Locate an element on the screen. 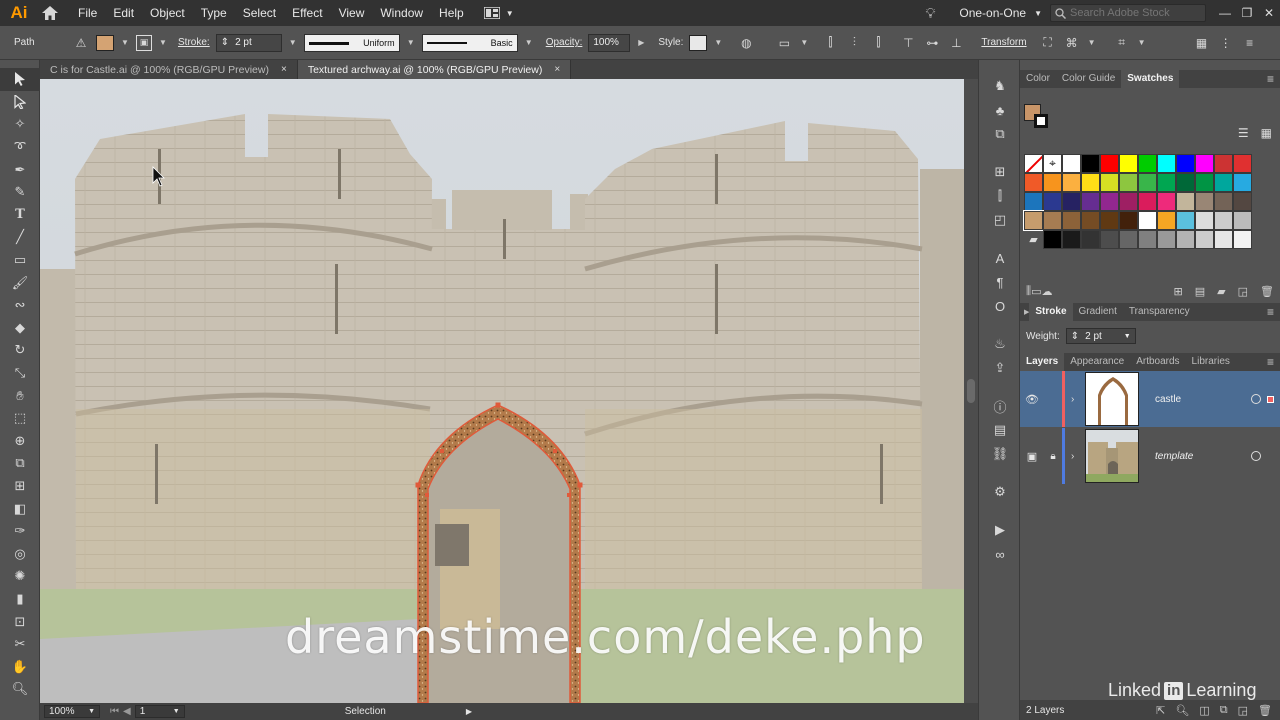  rectangle-tool-icon: ▭ is located at coordinates (20, 260).